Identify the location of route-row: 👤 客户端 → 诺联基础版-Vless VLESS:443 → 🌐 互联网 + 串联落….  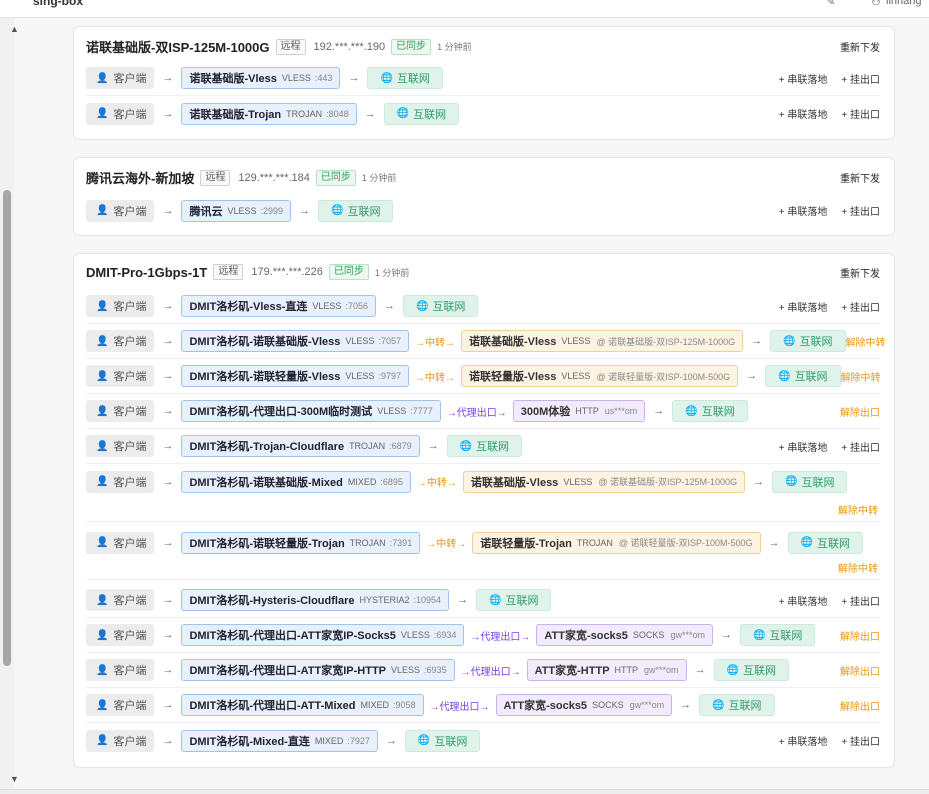
(483, 78).